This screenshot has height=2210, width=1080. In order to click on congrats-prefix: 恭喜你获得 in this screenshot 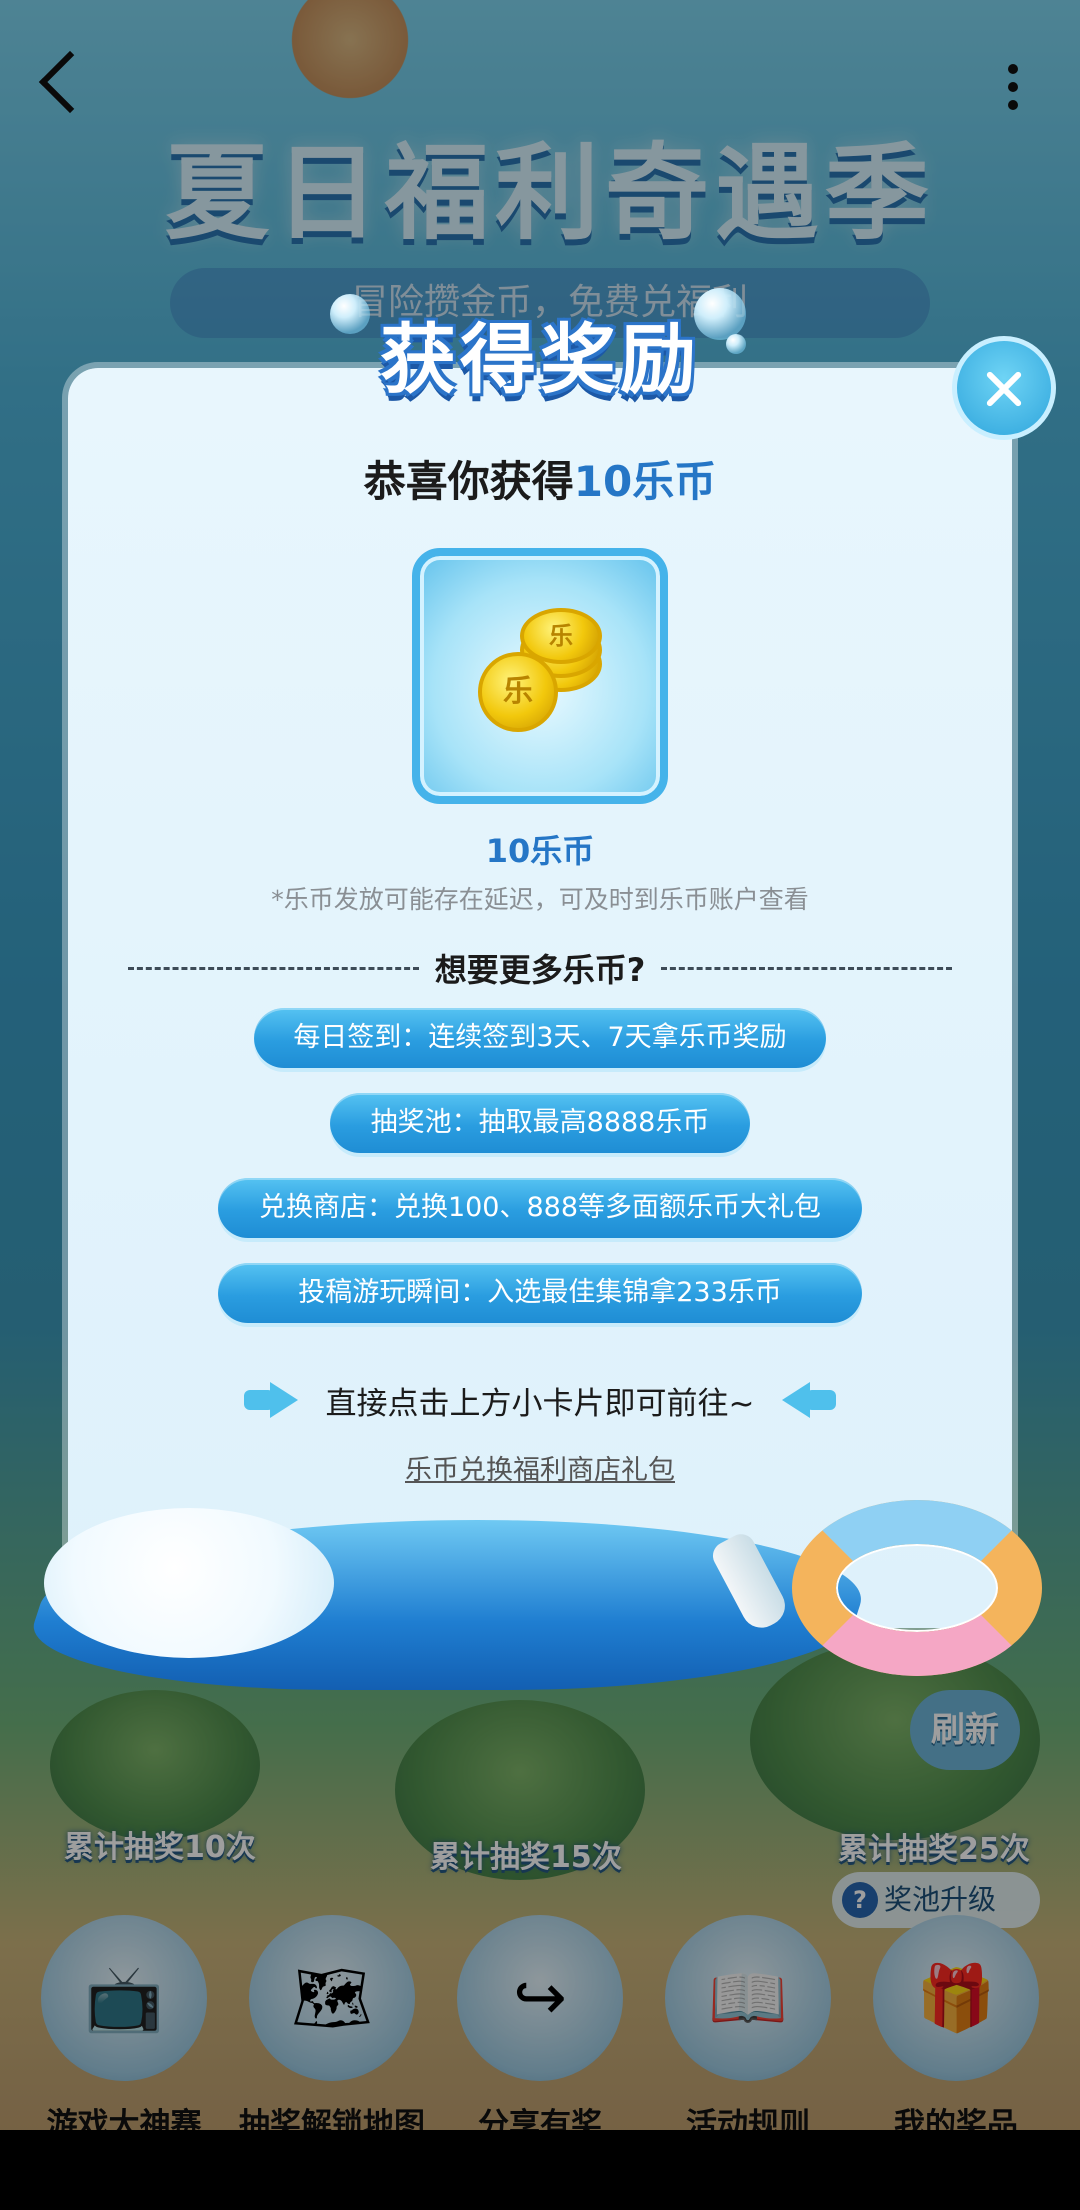, I will do `click(468, 481)`.